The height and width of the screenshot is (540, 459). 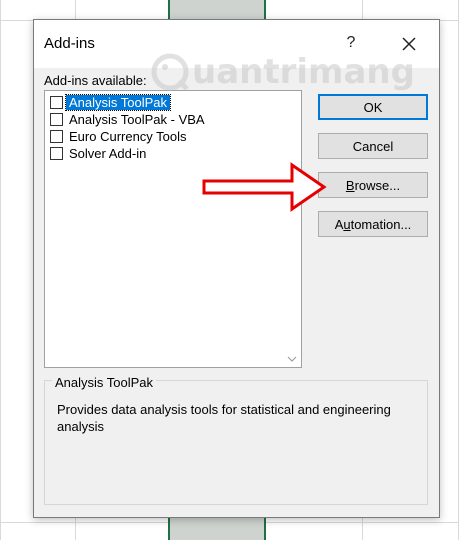 What do you see at coordinates (137, 119) in the screenshot?
I see `list-item-label: Analysis ToolPak - VBA` at bounding box center [137, 119].